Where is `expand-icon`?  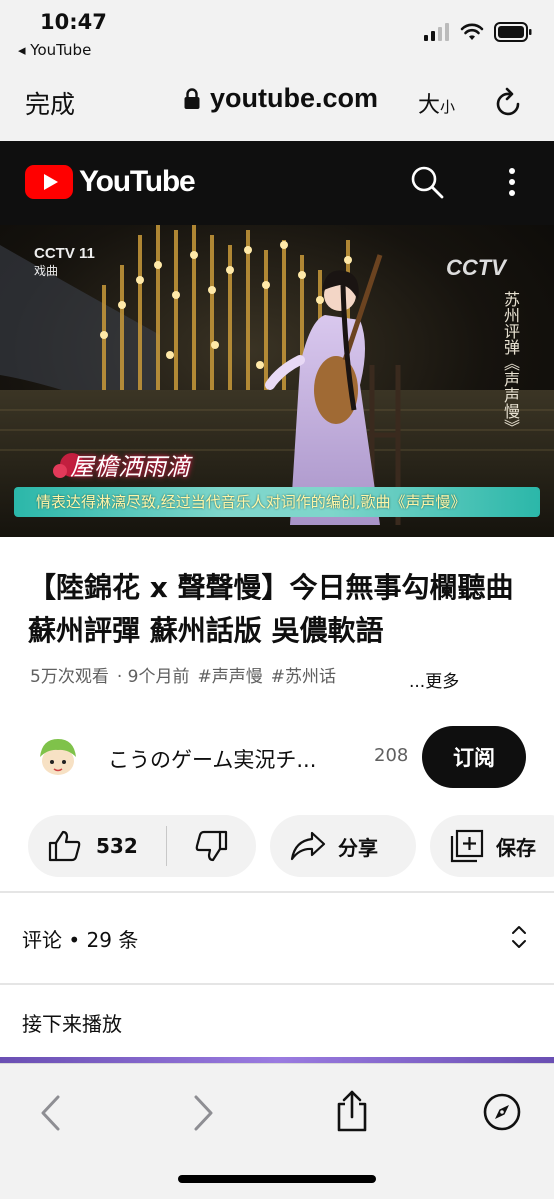 expand-icon is located at coordinates (519, 937).